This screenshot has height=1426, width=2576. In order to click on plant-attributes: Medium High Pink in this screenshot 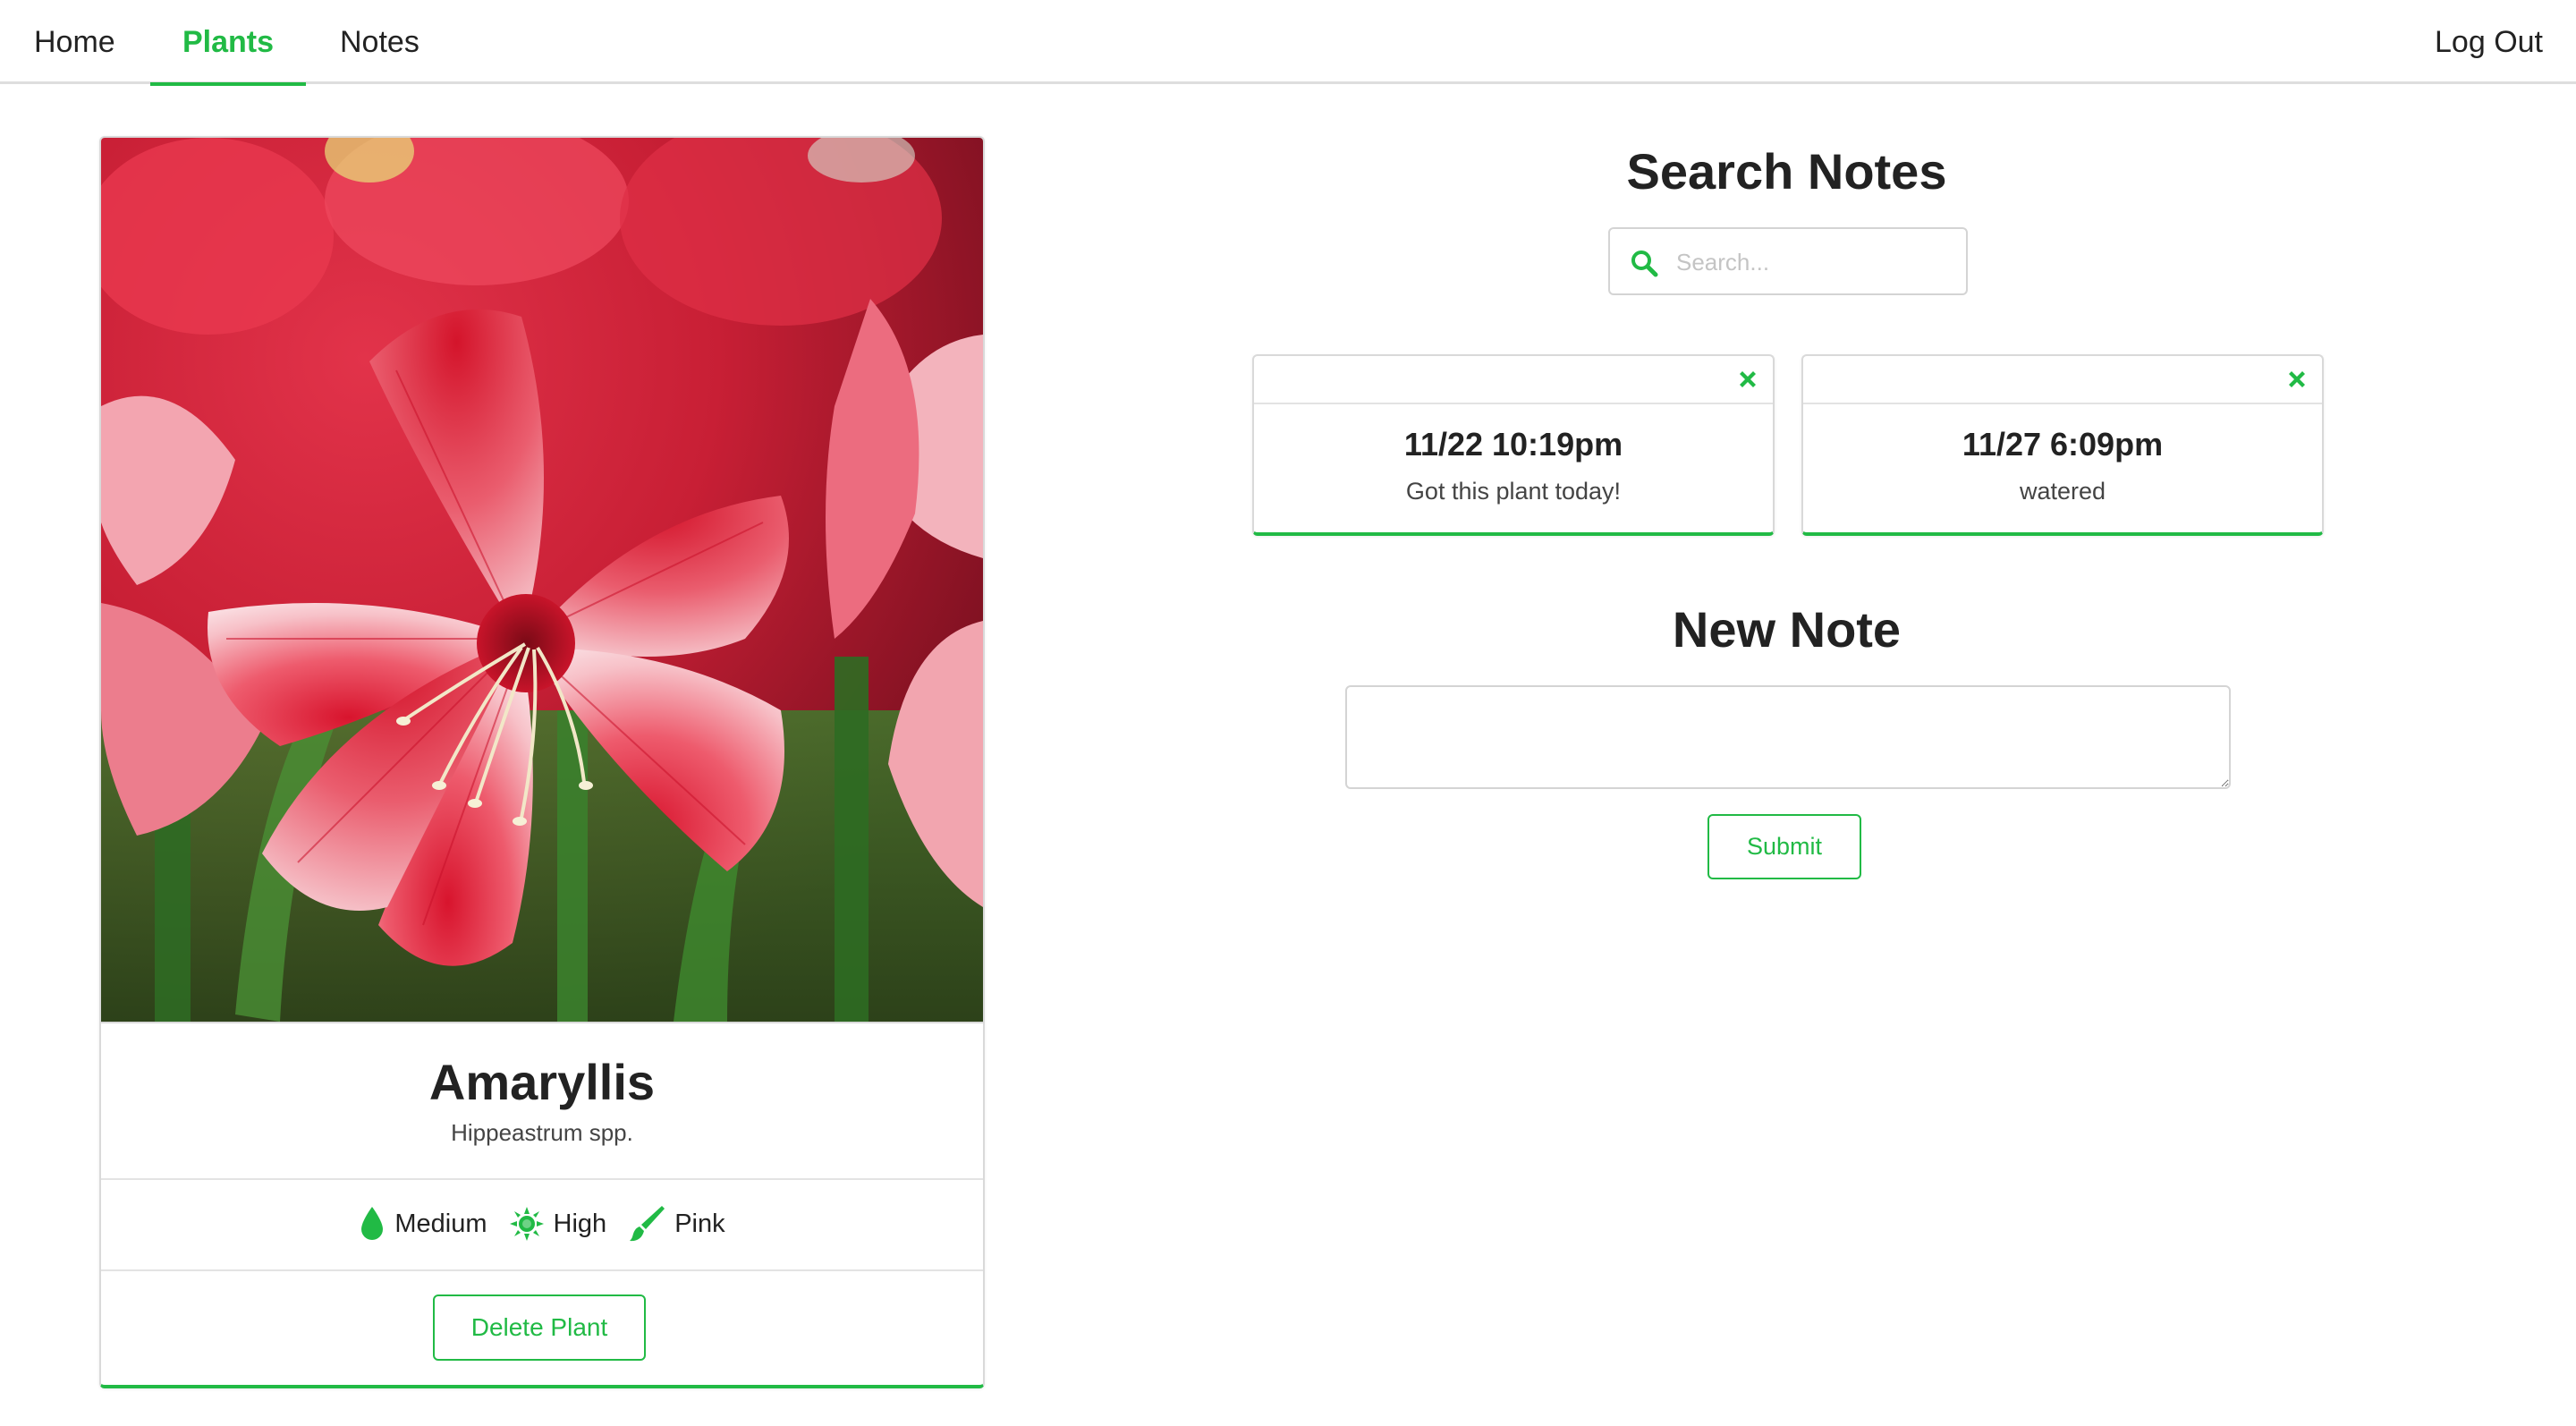, I will do `click(542, 1224)`.